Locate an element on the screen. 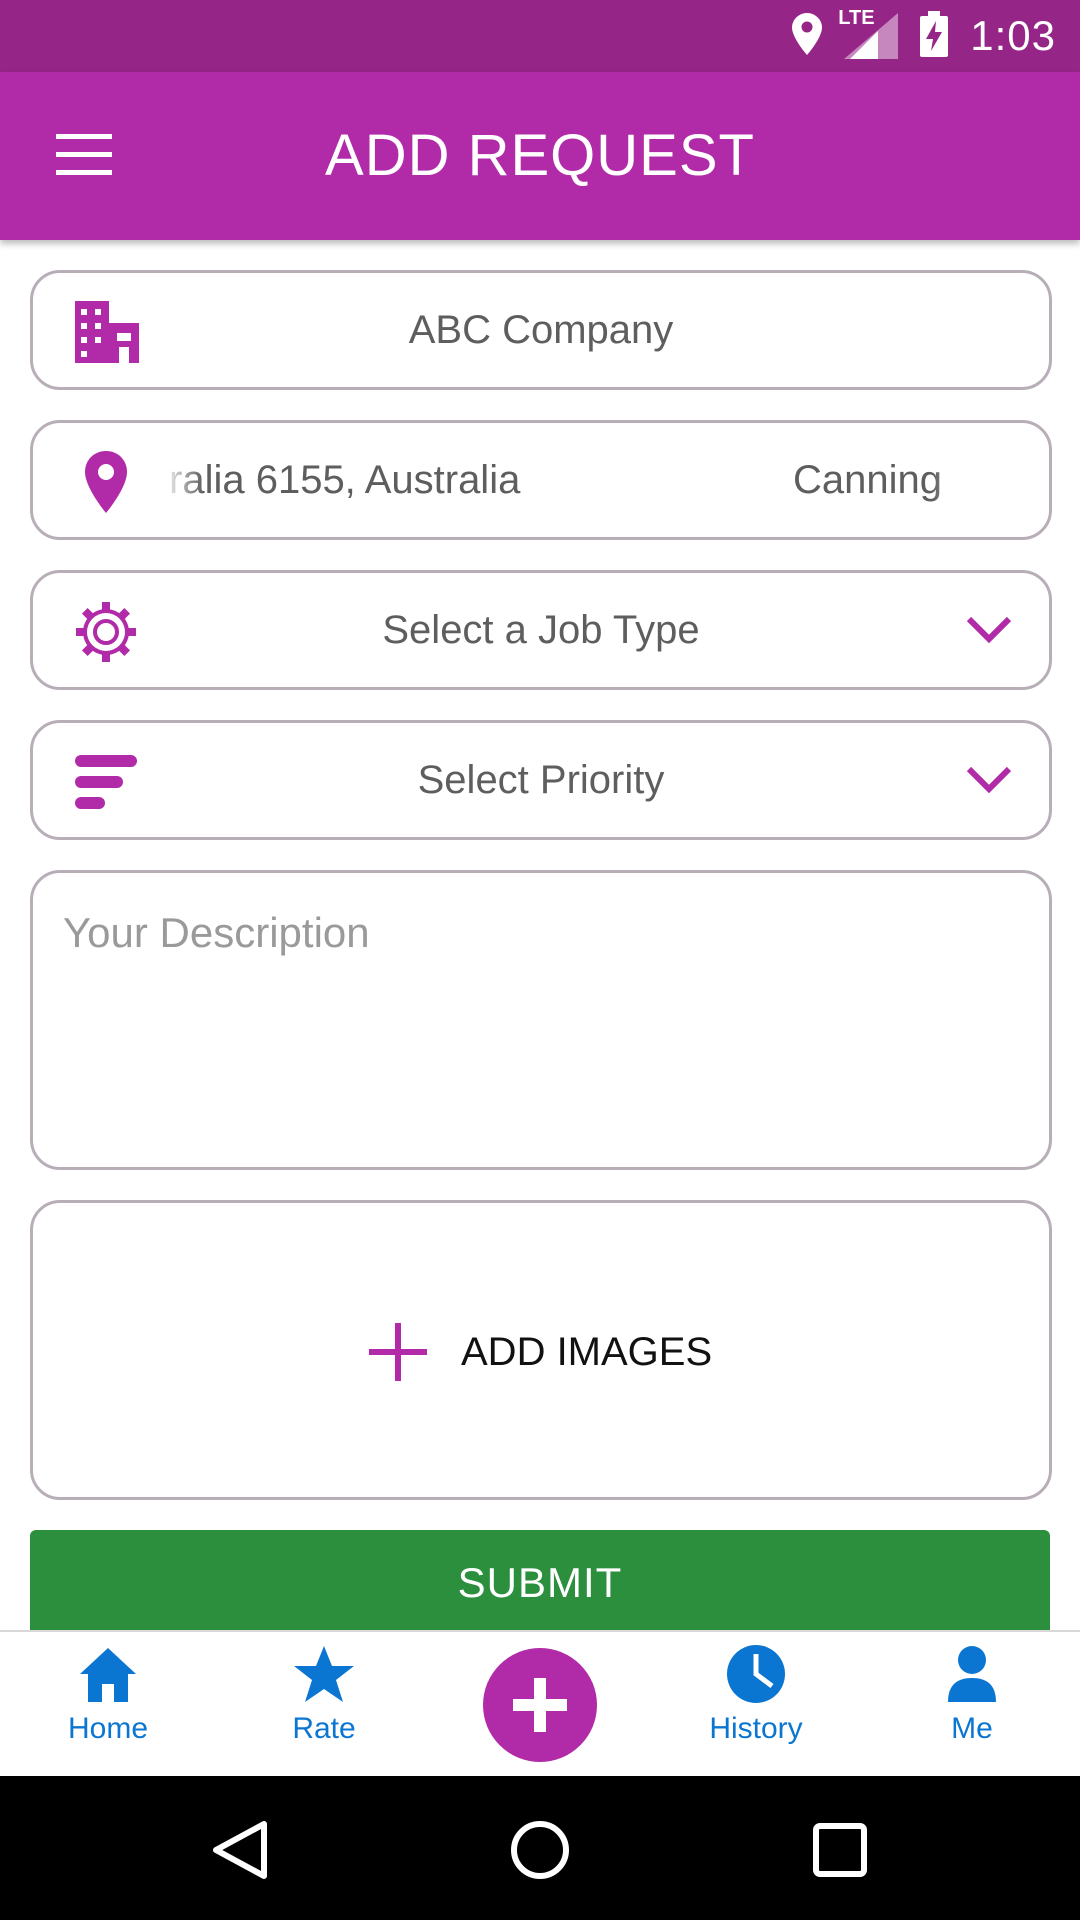 The height and width of the screenshot is (1920, 1080). gear-icon is located at coordinates (106, 632).